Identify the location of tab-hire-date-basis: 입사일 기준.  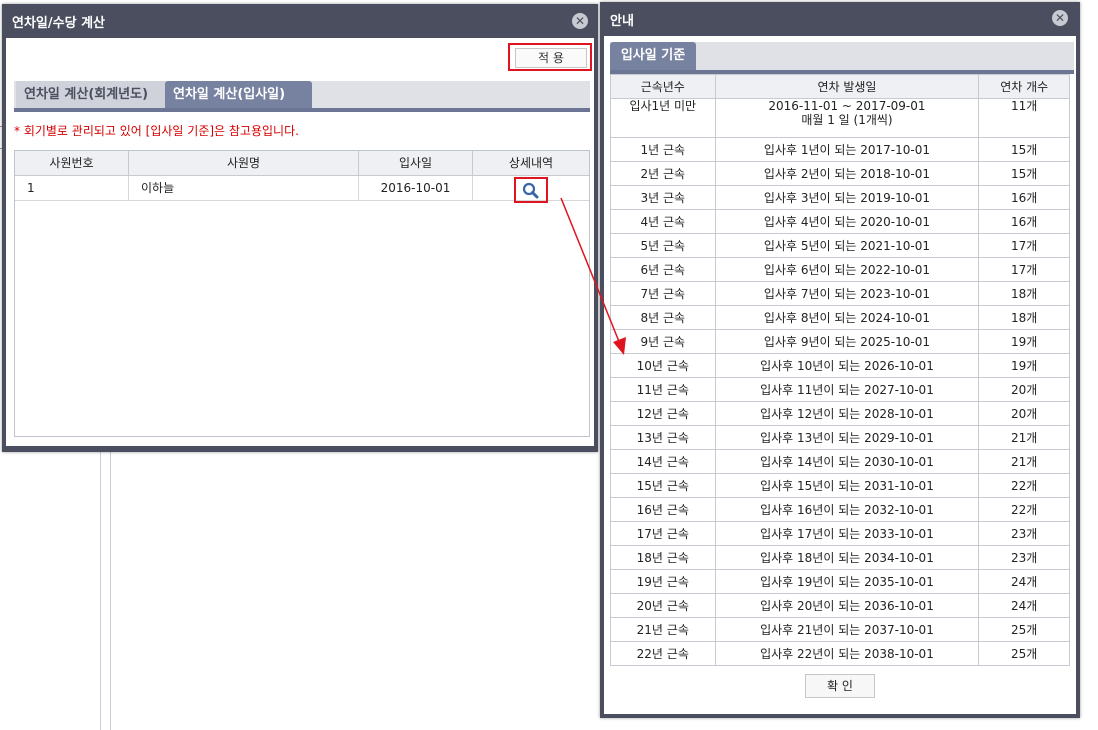
(653, 56).